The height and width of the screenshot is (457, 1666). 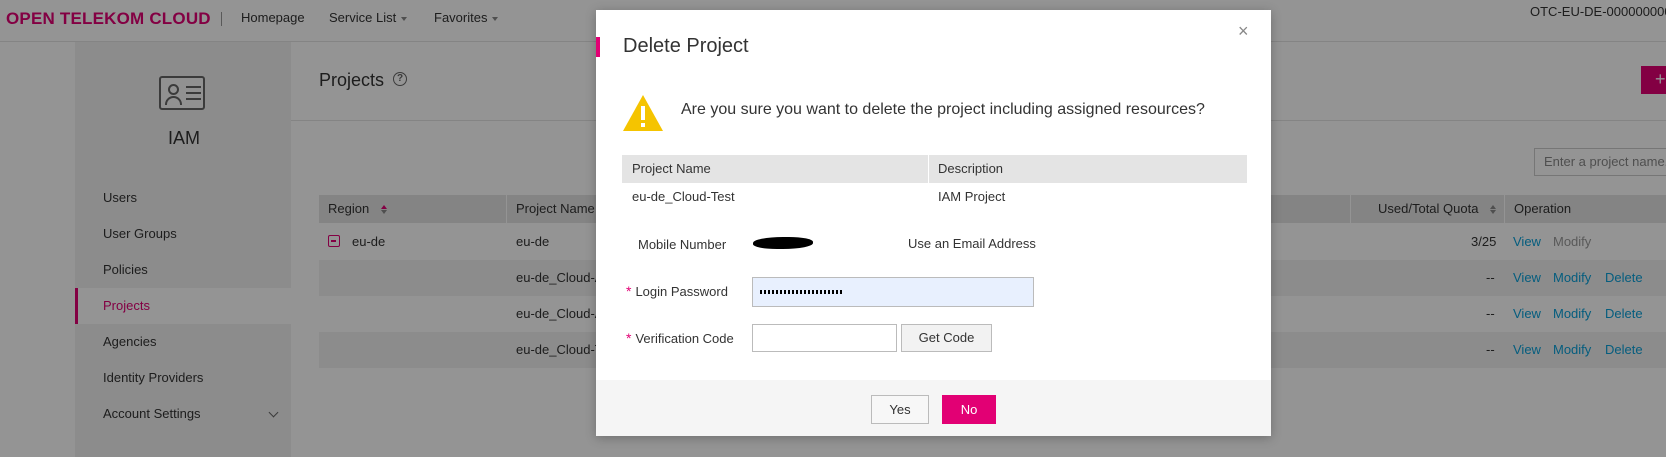 I want to click on login-password-label-text: Login Password, so click(x=681, y=291).